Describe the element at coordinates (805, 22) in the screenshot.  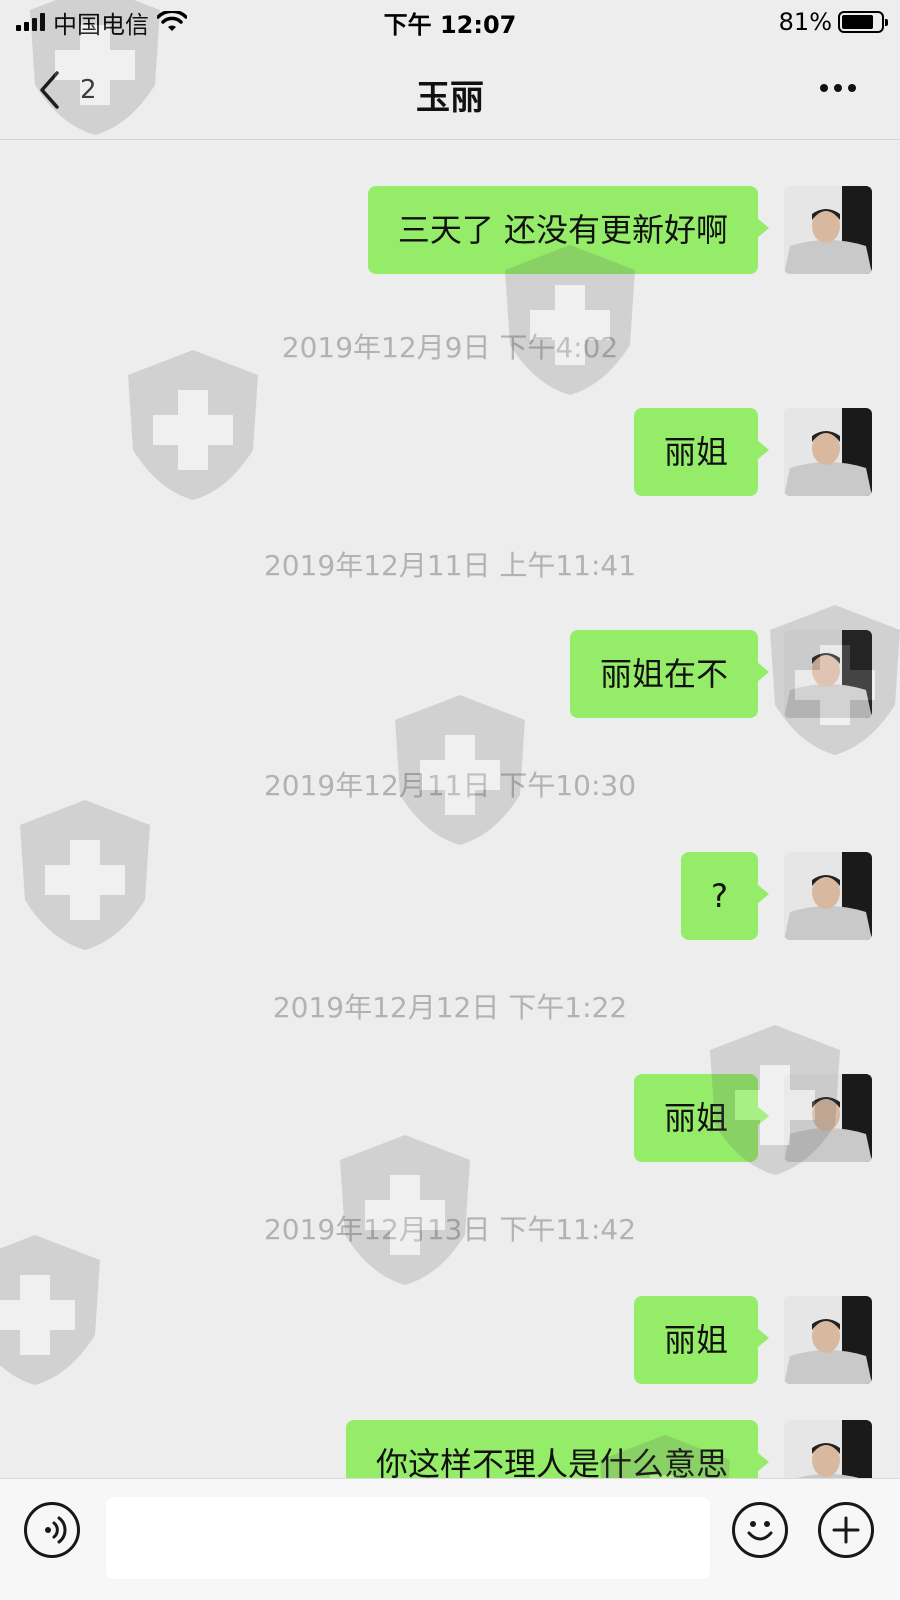
I see `battery-percent: 81%` at that location.